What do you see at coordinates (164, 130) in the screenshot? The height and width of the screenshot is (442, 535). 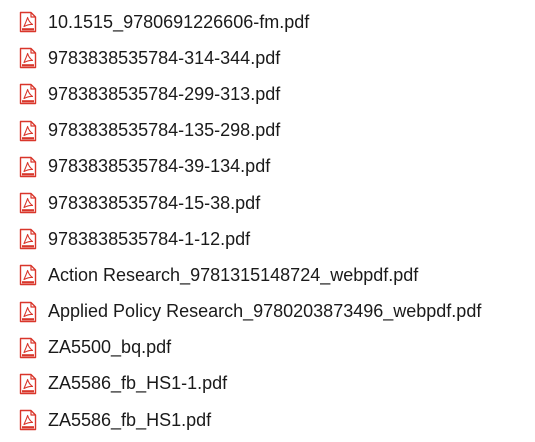 I see `file-name: 9783838535784-135-298.pdf` at bounding box center [164, 130].